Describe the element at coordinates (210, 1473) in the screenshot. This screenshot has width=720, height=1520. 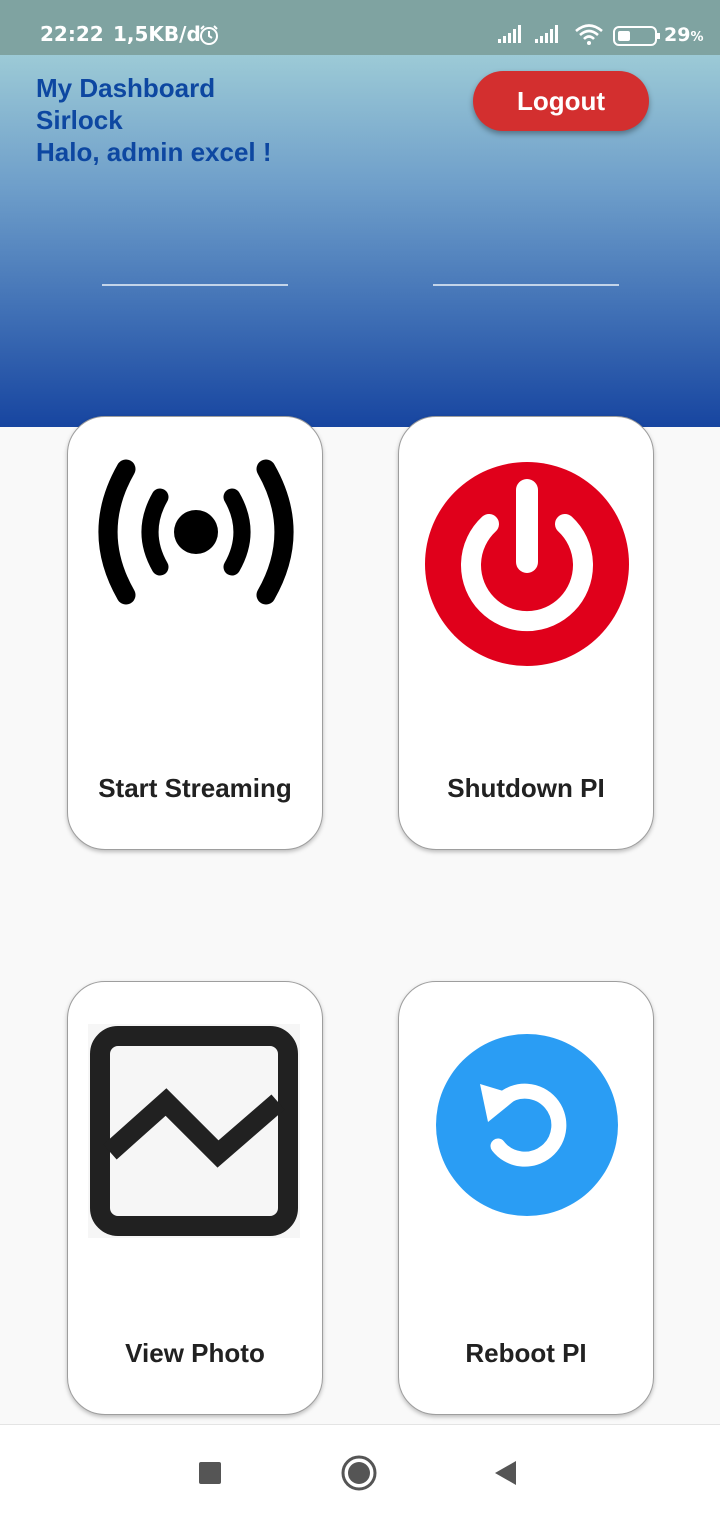
I see `recents-icon` at that location.